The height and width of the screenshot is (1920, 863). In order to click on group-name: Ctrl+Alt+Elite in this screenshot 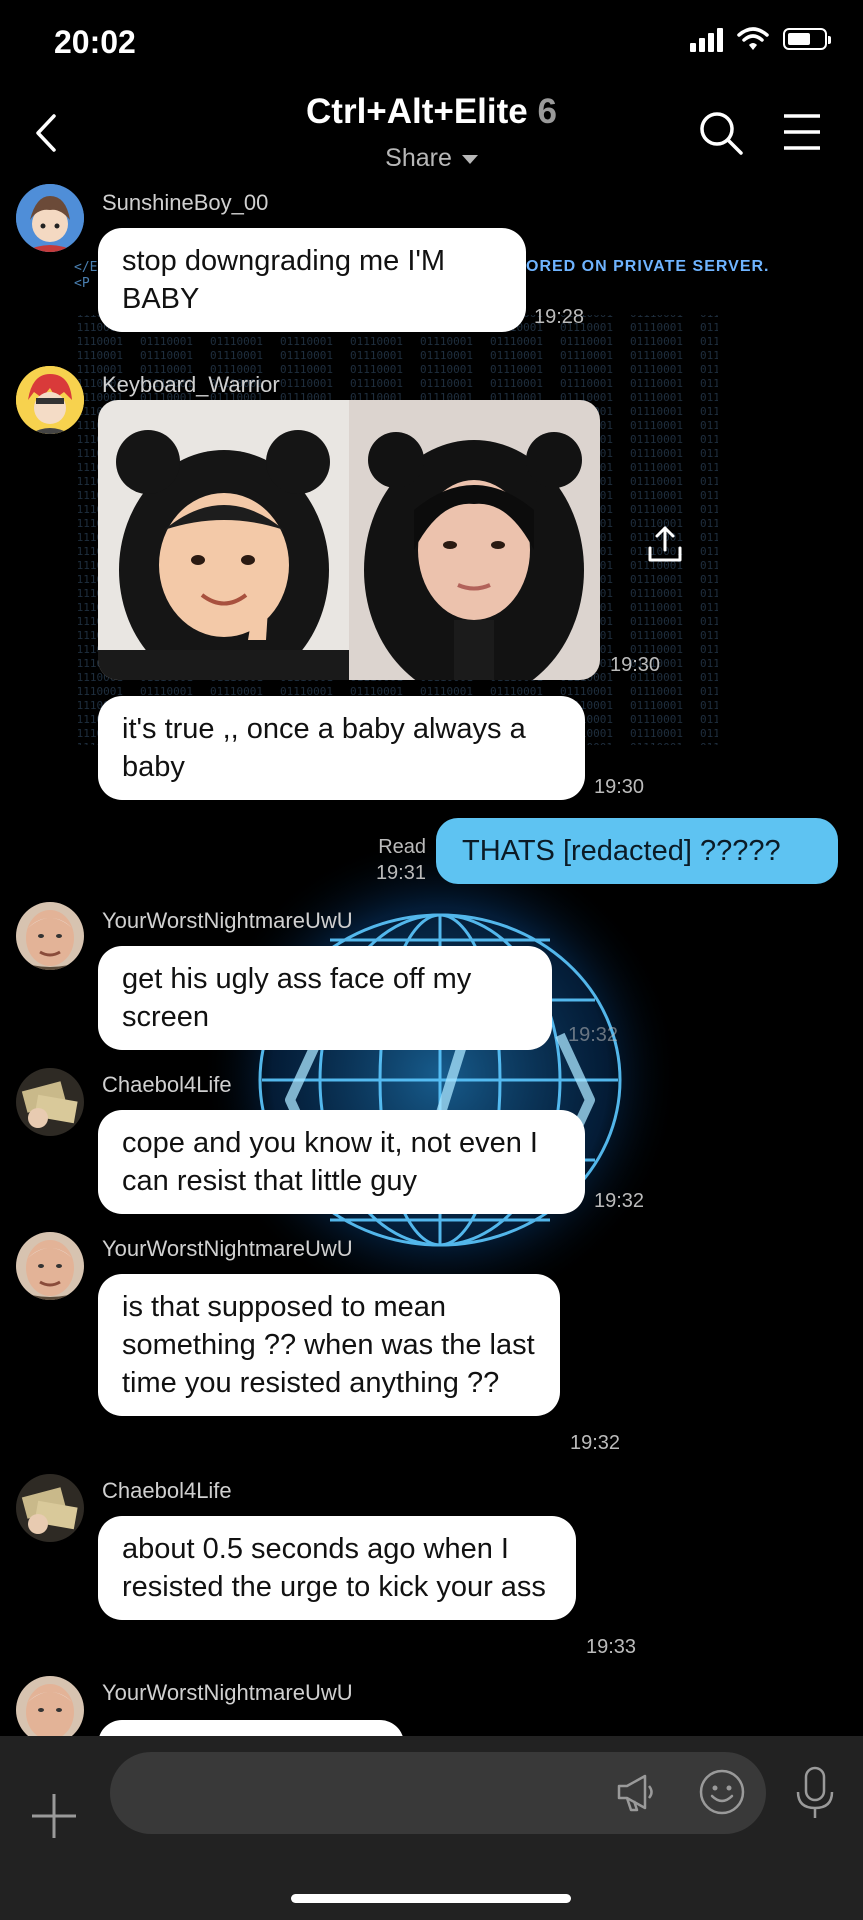, I will do `click(417, 111)`.